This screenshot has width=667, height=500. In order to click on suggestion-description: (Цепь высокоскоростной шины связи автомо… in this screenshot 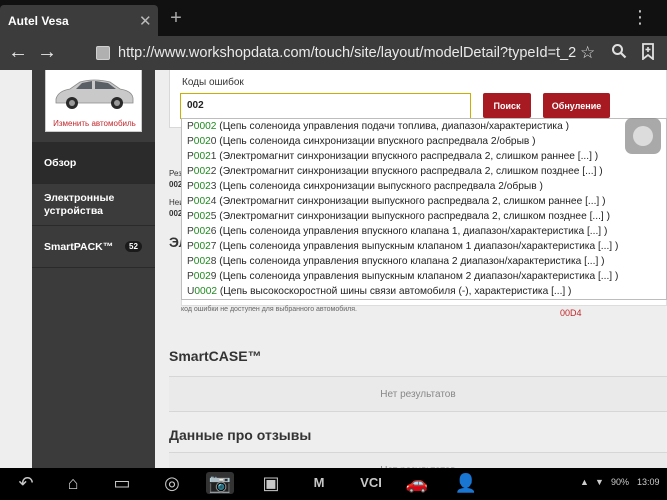, I will do `click(394, 291)`.